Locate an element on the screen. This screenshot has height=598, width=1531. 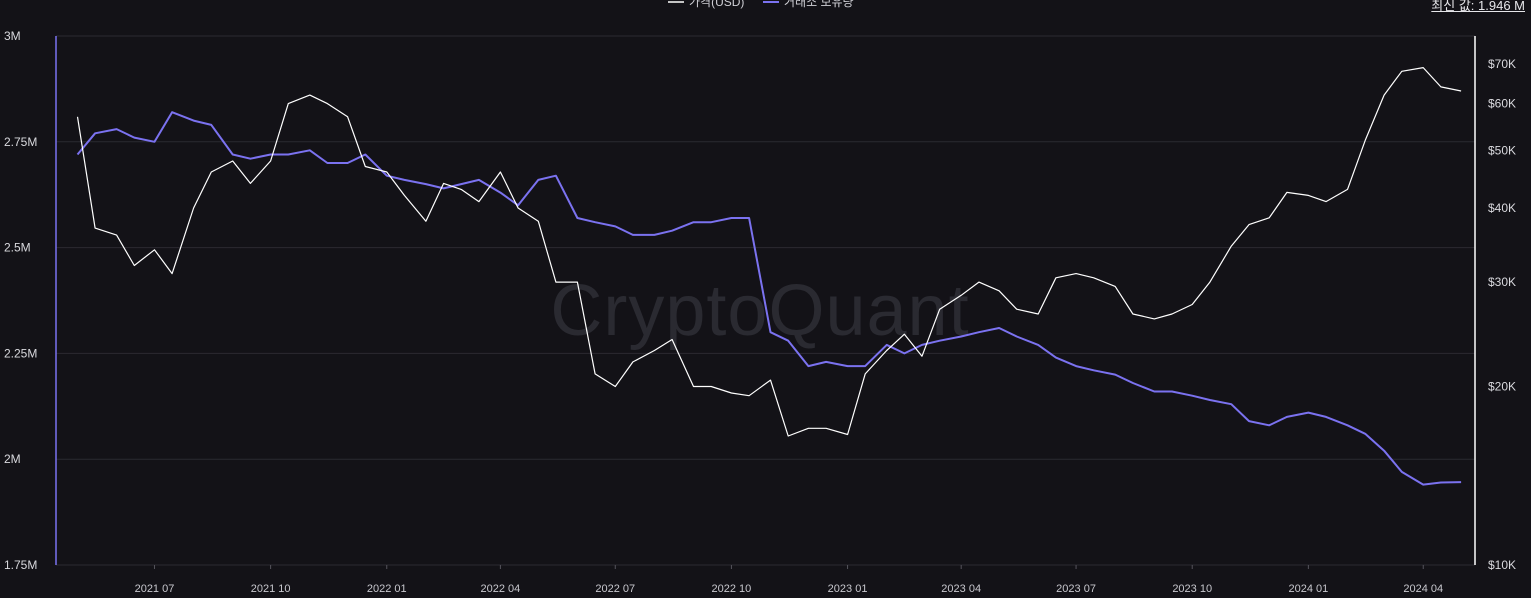
latest-value: 최신 값: 1.946 M is located at coordinates (1478, 6).